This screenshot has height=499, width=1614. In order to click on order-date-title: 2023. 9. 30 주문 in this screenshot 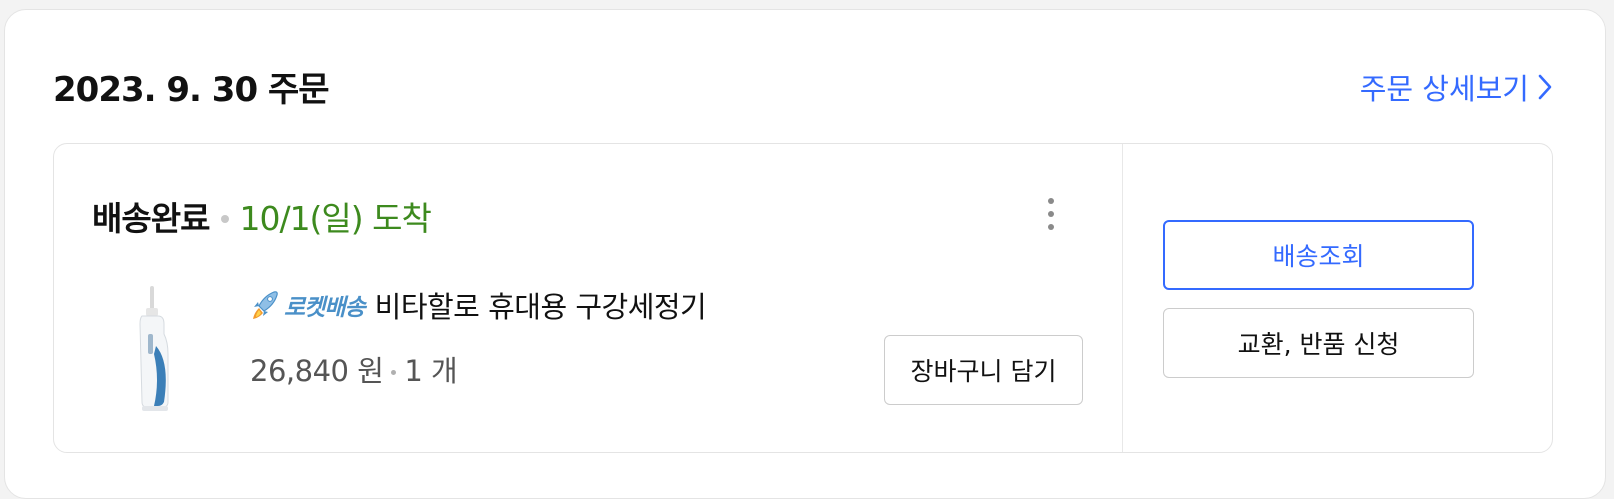, I will do `click(191, 90)`.